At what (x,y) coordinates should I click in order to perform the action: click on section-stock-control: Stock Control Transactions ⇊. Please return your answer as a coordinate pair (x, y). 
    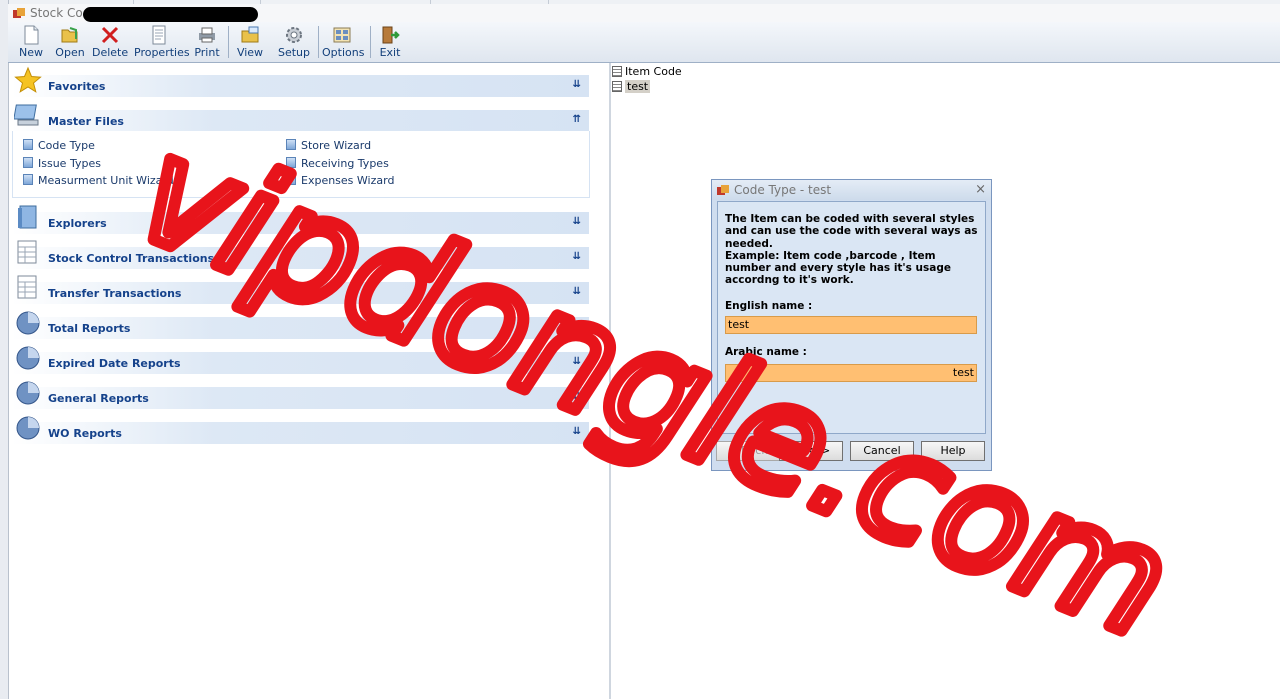
    Looking at the image, I should click on (300, 254).